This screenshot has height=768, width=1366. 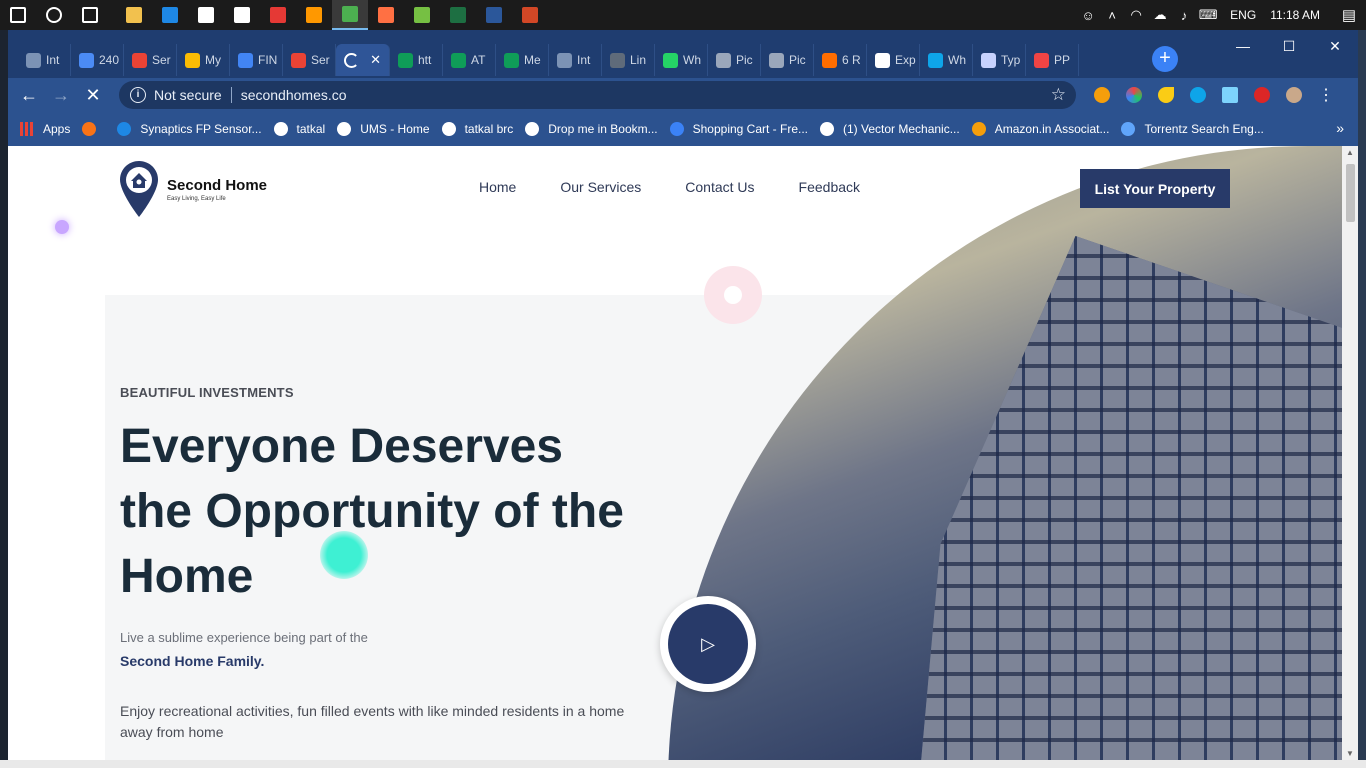 What do you see at coordinates (829, 187) in the screenshot?
I see `nav-link-feedback: Feedback` at bounding box center [829, 187].